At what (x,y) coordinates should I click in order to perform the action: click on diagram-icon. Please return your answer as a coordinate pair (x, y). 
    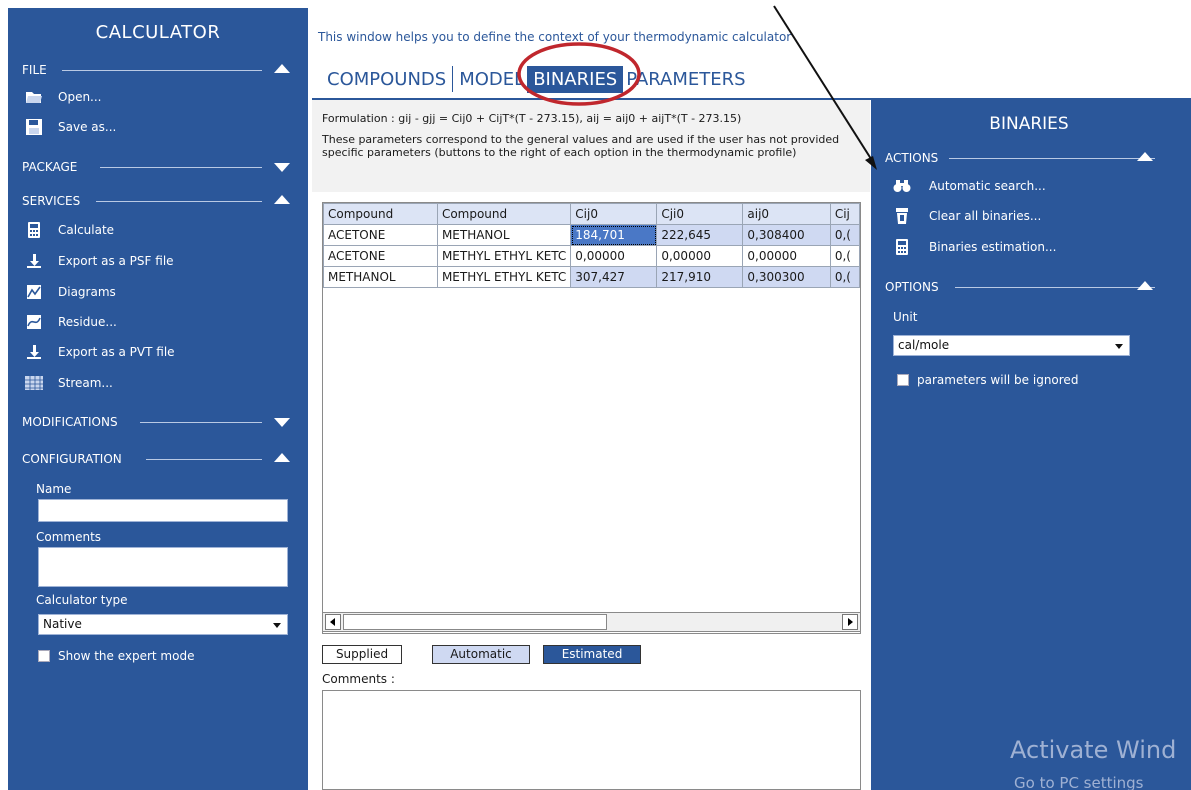
    Looking at the image, I should click on (34, 292).